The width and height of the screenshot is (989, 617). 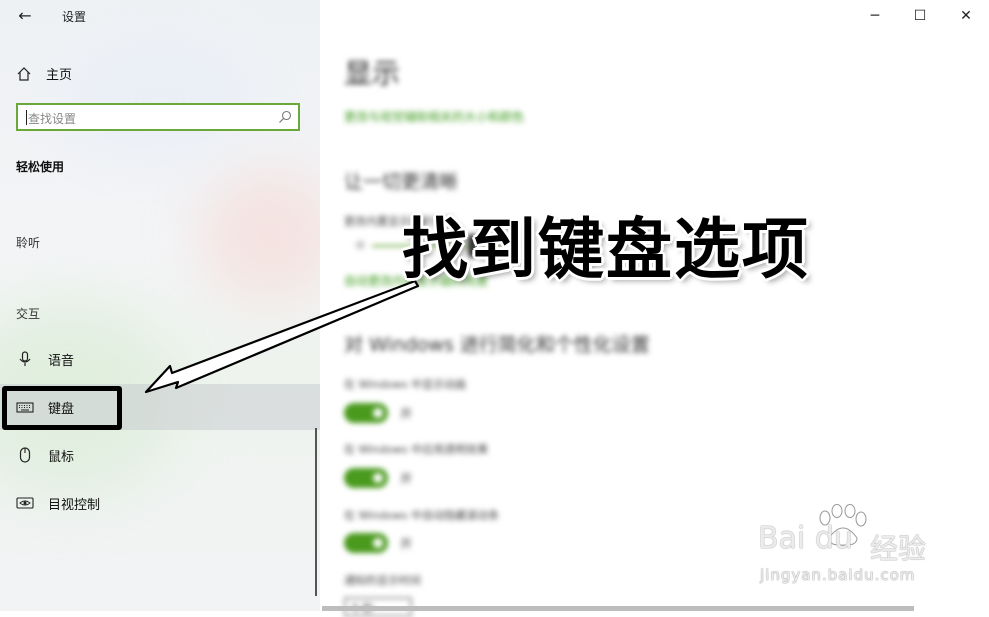 What do you see at coordinates (898, 548) in the screenshot?
I see `watermark-brand: 经验` at bounding box center [898, 548].